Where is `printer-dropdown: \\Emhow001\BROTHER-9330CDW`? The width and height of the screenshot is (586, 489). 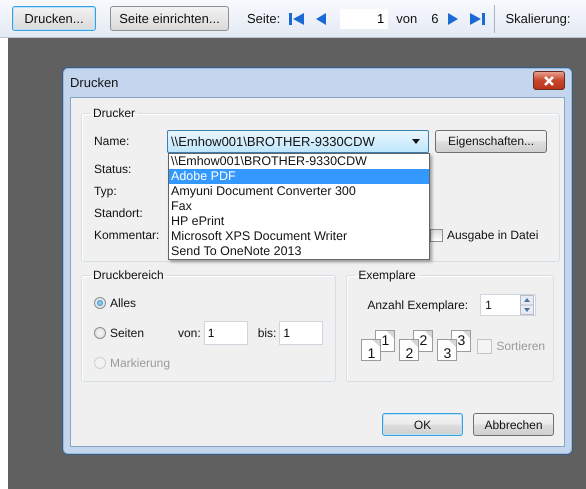
printer-dropdown: \\Emhow001\BROTHER-9330CDW is located at coordinates (298, 141).